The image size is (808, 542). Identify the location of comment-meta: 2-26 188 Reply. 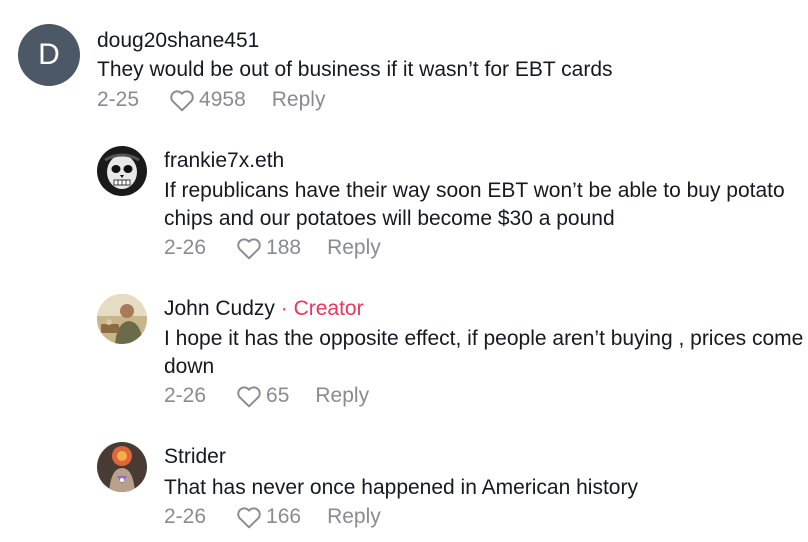
(272, 248).